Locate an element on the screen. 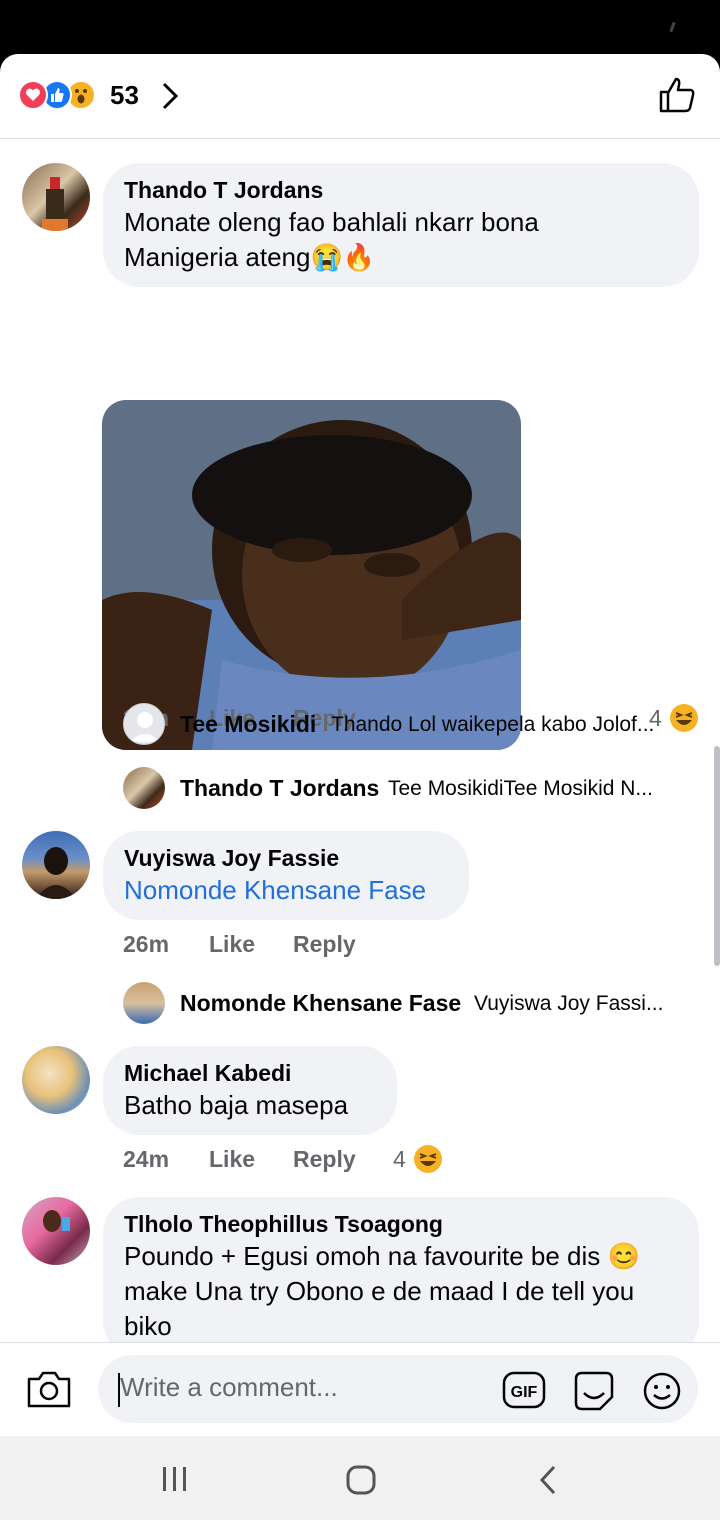 The image size is (720, 1520). comment-text-line: Monate oleng fao bahlali nkarr bona is located at coordinates (331, 222).